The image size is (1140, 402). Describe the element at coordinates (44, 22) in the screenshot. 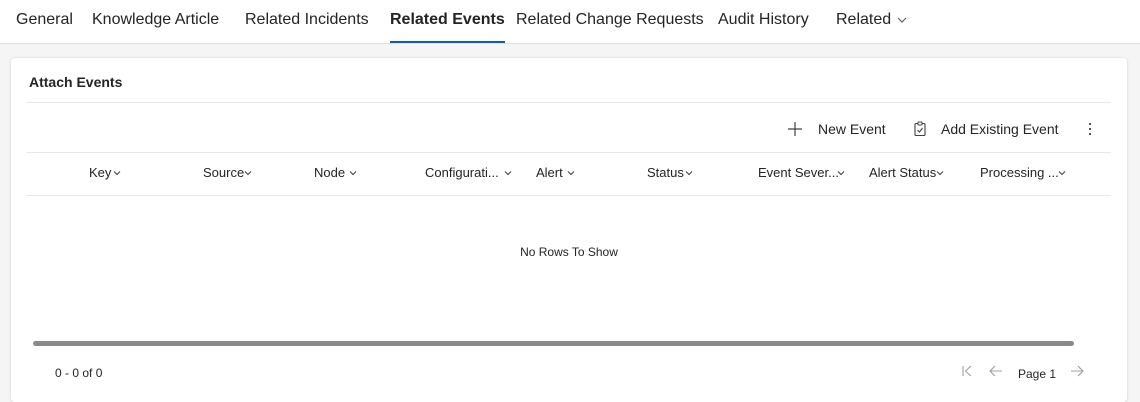

I see `tab-general: General` at that location.